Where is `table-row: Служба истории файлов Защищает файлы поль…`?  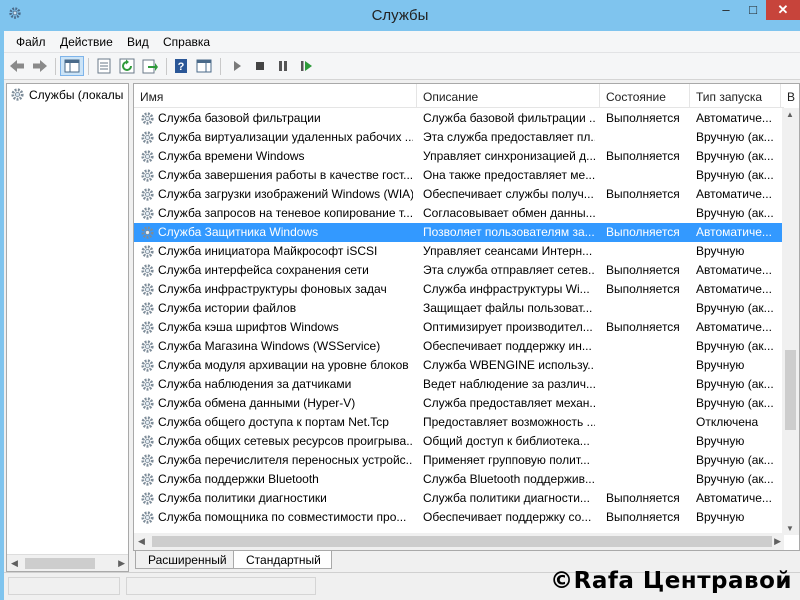 table-row: Служба истории файлов Защищает файлы поль… is located at coordinates (464, 308).